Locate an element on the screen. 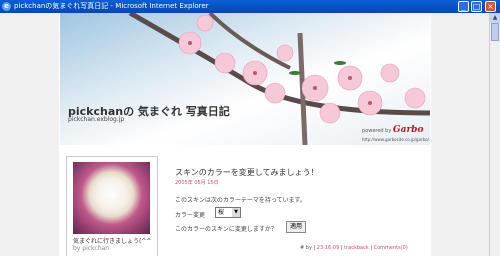 The image size is (500, 256). blog-url: pickchan.exblog.jp is located at coordinates (96, 119).